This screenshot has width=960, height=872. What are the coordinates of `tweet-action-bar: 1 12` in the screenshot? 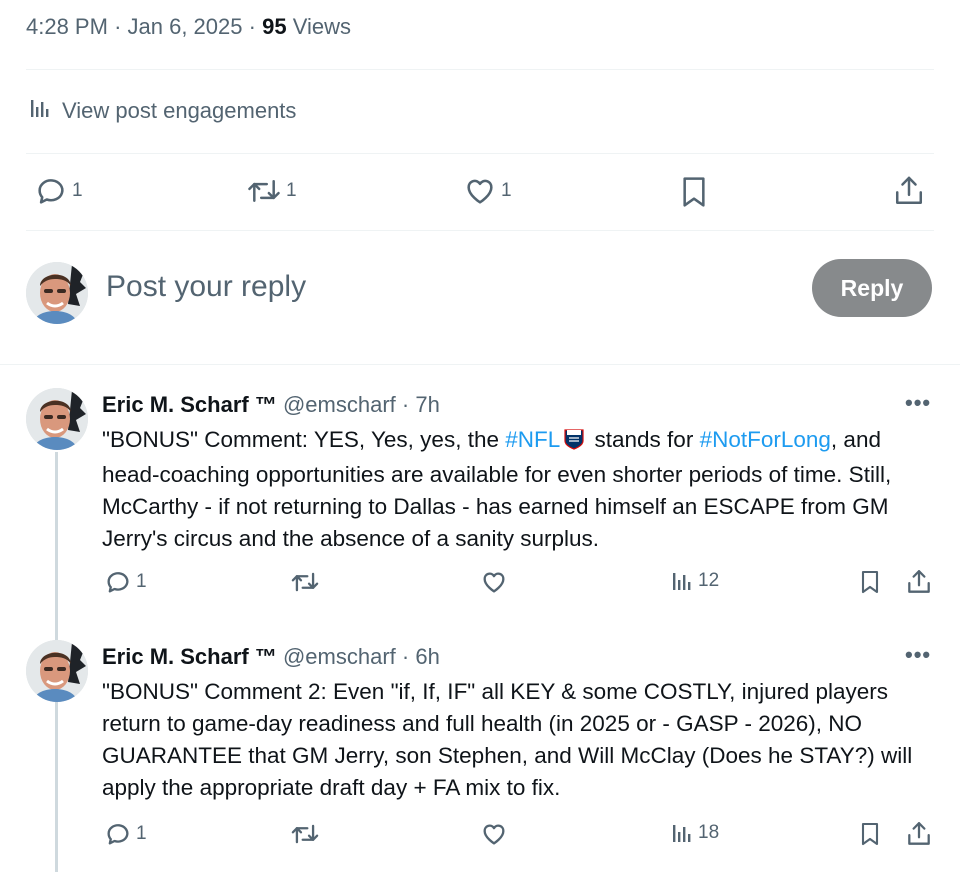 It's located at (480, 588).